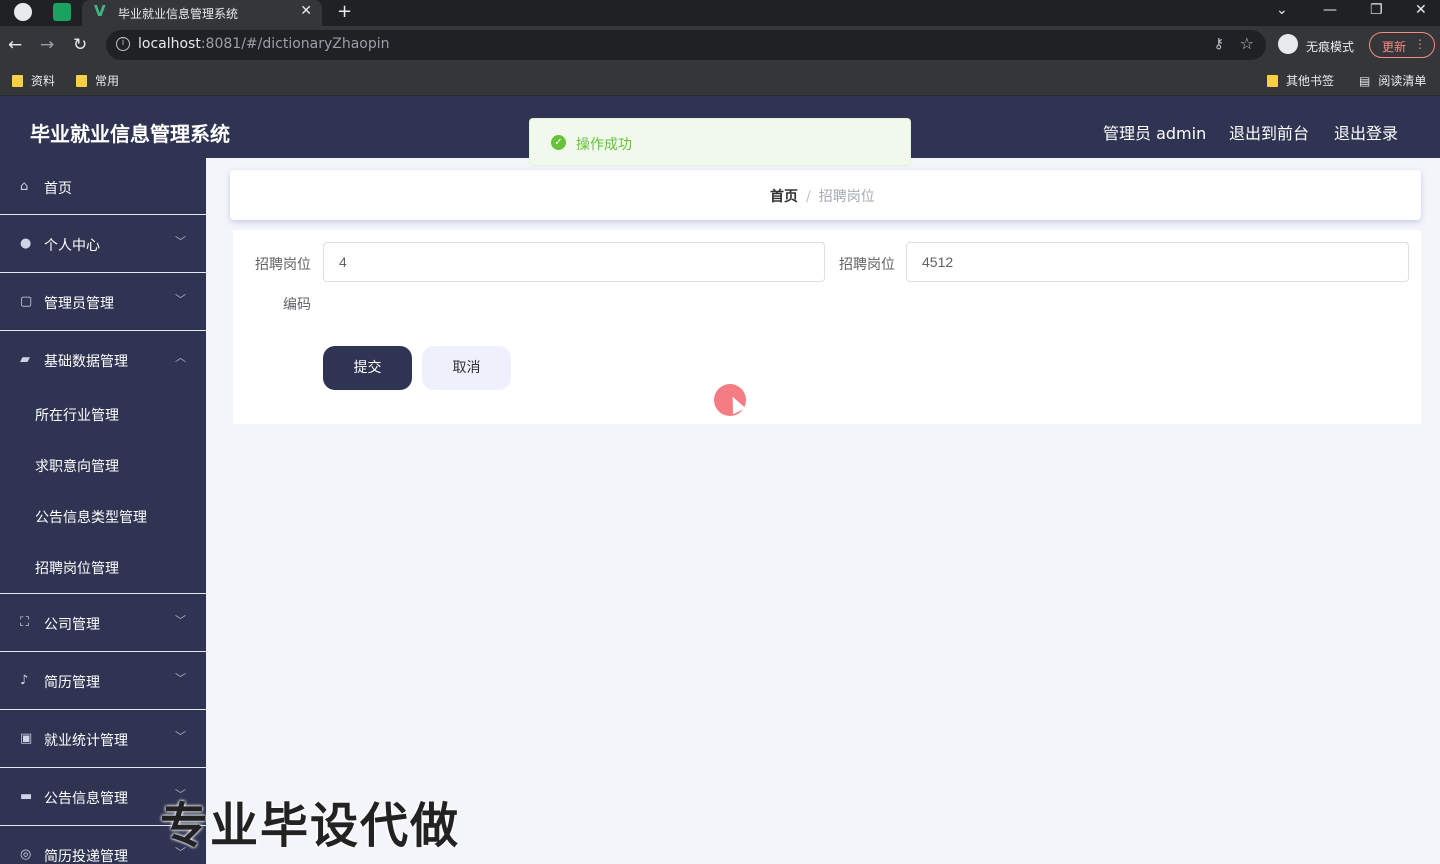 The width and height of the screenshot is (1440, 864). What do you see at coordinates (26, 243) in the screenshot?
I see `user-icon: ●` at bounding box center [26, 243].